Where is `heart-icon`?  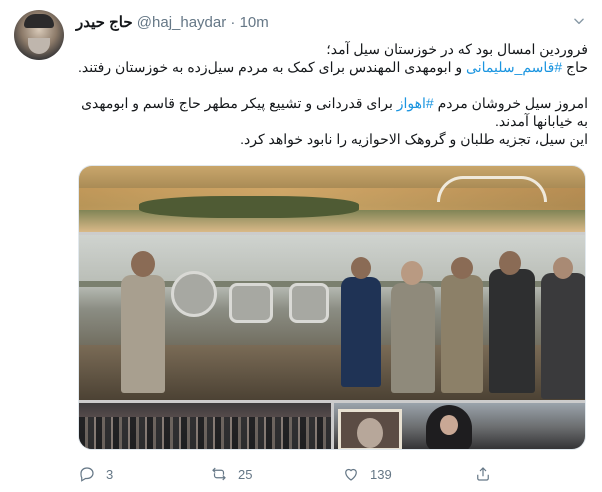 heart-icon is located at coordinates (351, 474).